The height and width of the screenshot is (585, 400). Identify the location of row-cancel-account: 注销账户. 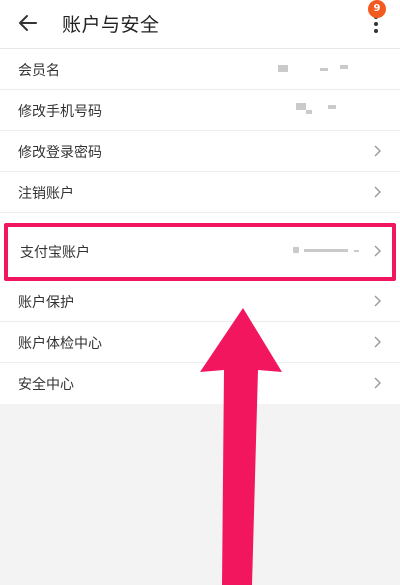
(200, 192).